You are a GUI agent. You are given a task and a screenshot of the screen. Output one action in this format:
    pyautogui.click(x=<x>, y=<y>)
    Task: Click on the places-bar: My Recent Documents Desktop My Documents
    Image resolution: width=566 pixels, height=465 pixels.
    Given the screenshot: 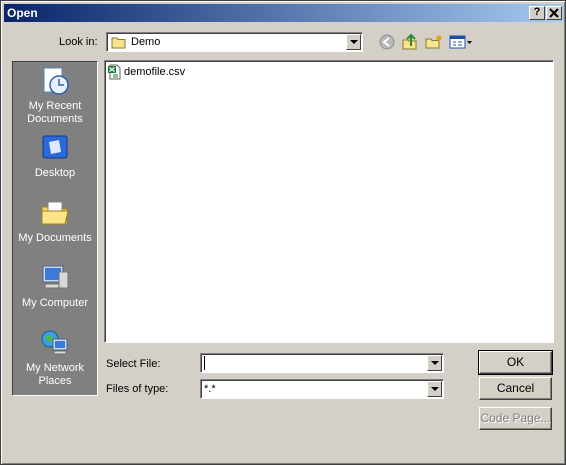 What is the action you would take?
    pyautogui.click(x=55, y=228)
    